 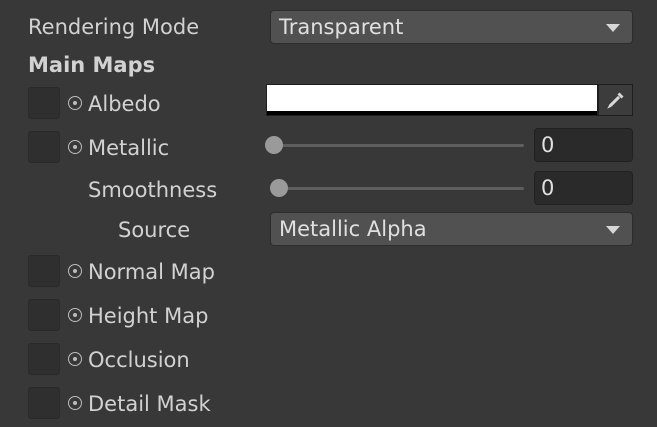 I want to click on metallic-texture-slot, so click(x=44, y=147).